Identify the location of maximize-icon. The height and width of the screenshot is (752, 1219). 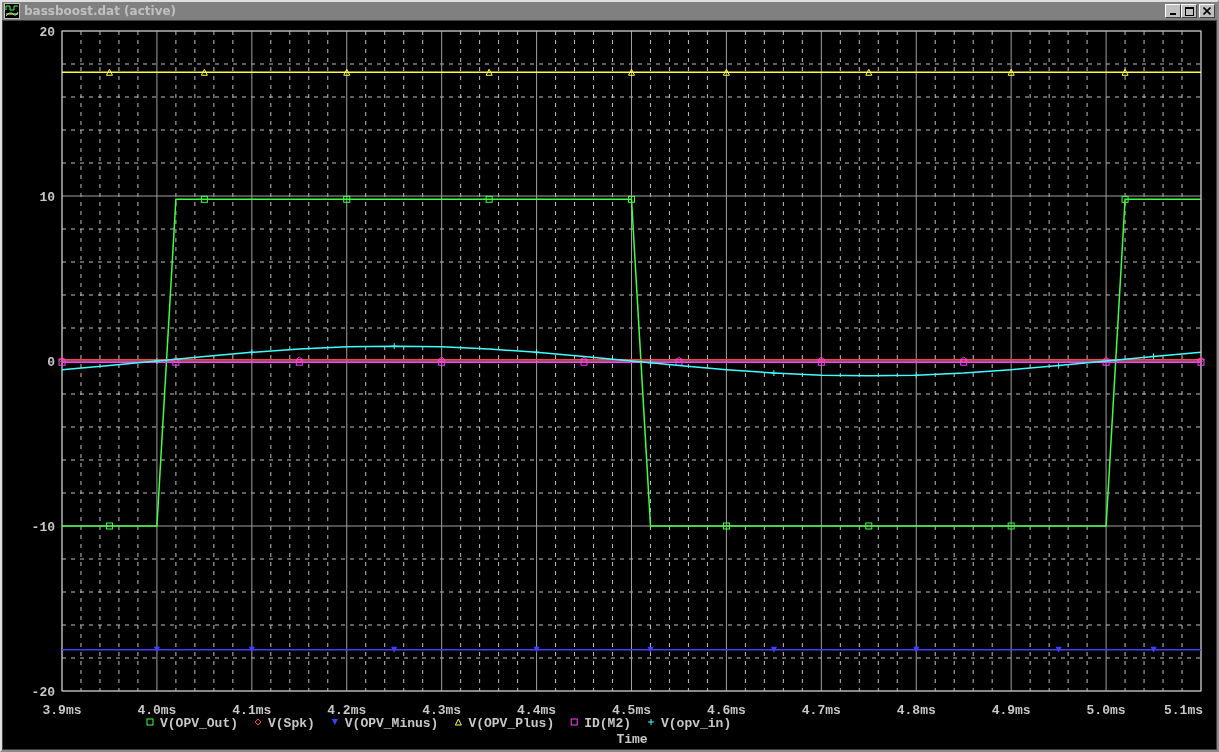
(1189, 11).